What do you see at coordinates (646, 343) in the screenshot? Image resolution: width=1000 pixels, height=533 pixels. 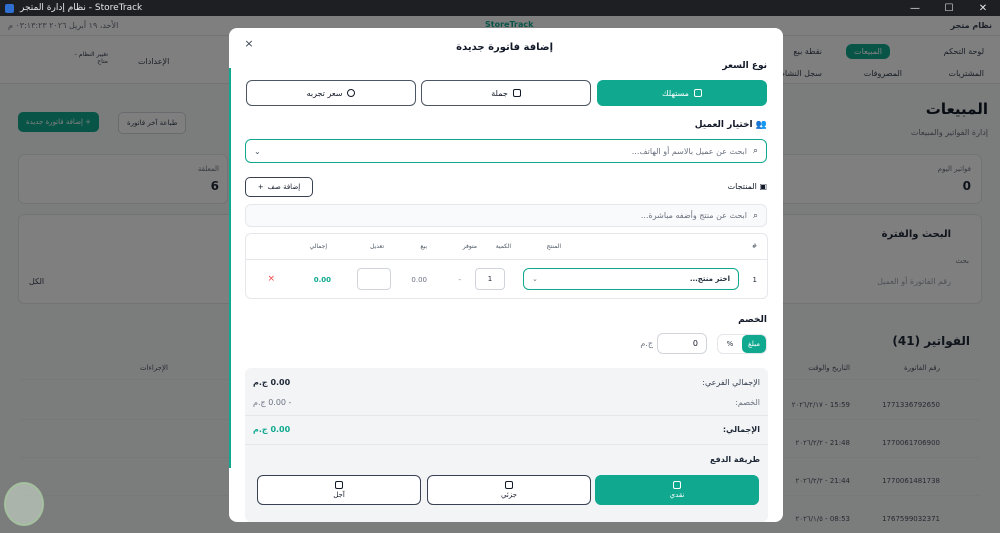 I see `discount-currency: ج.م` at bounding box center [646, 343].